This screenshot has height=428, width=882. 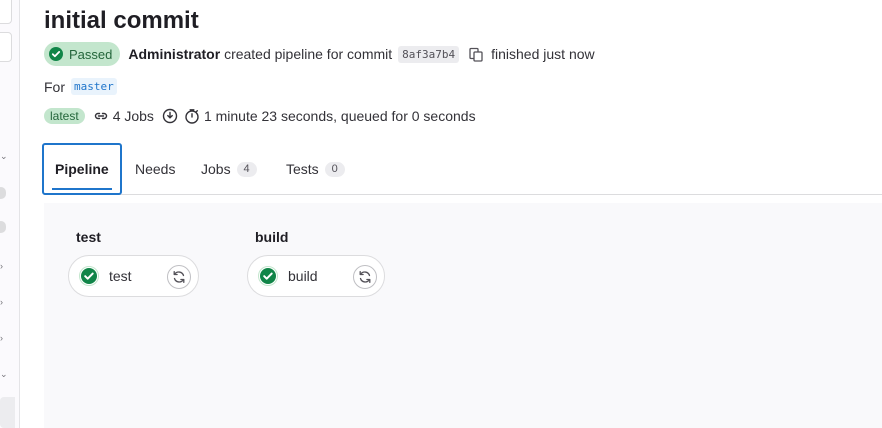 I want to click on job-name: build, so click(x=303, y=276).